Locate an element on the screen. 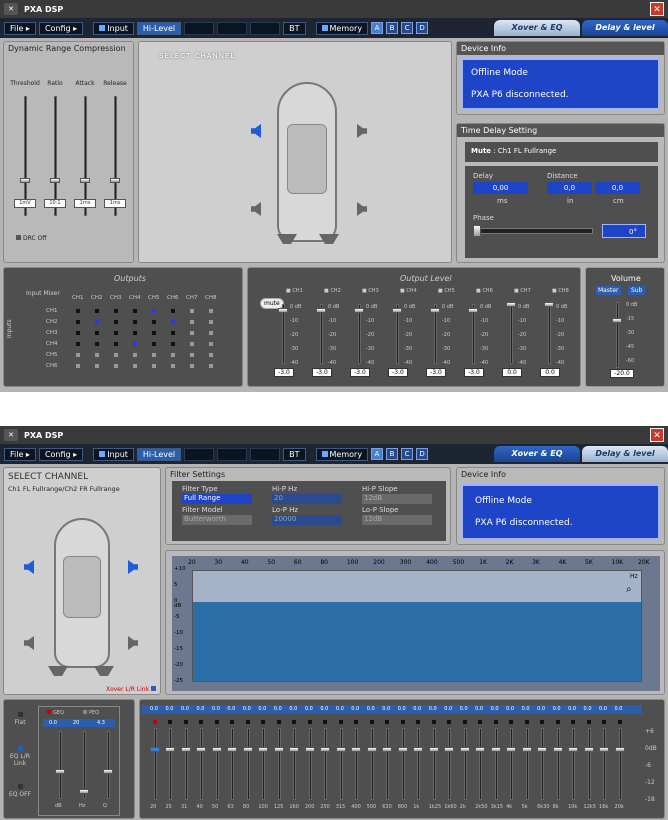 Image resolution: width=668 pixels, height=820 pixels. volume-slider-handle is located at coordinates (617, 320).